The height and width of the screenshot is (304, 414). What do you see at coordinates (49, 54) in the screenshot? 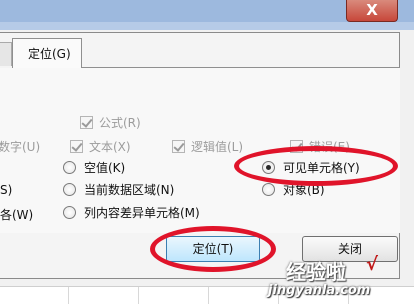
I see `tab-goto-label: 定位(G)` at bounding box center [49, 54].